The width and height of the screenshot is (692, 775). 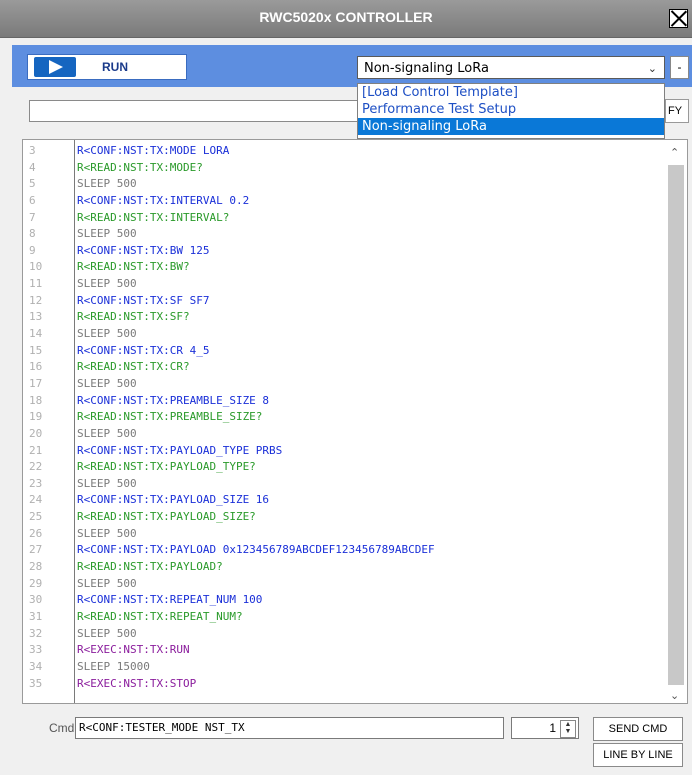 I want to click on code-line: 10 R<READ:NST:TX:BW?, so click(x=343, y=267).